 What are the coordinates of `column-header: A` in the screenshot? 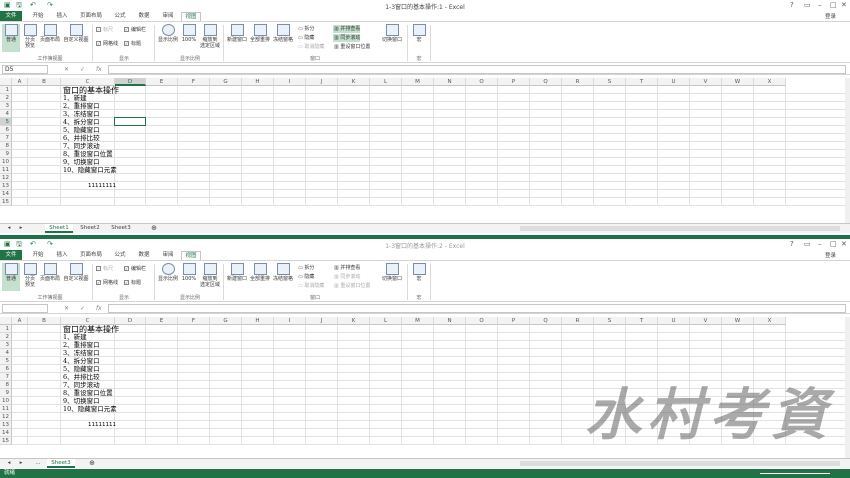 It's located at (20, 321).